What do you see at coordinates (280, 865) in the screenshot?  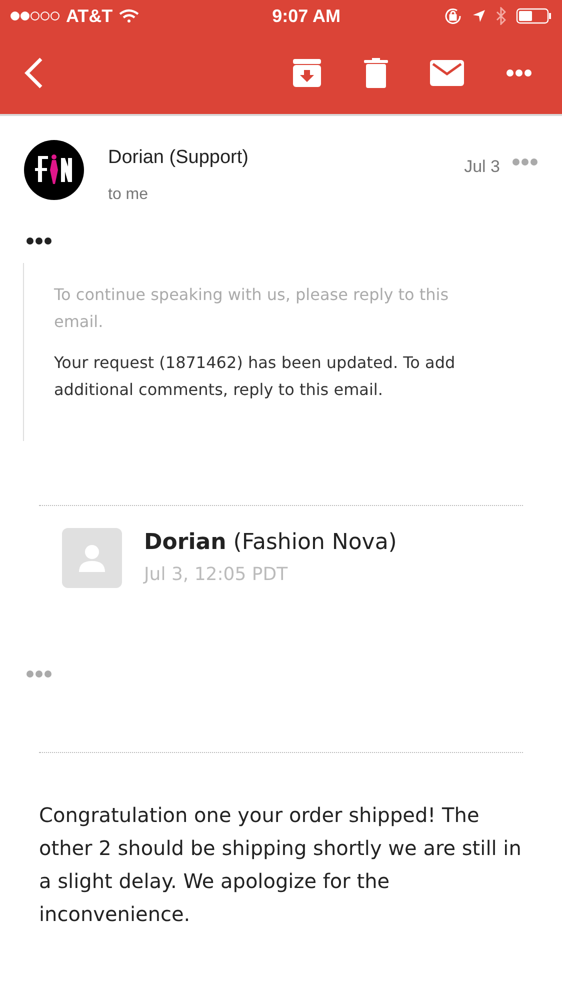 I see `message-body: Congratulation one your order shipped! The other 2 should be shipping shortly we are still in a slight delay. We apologize for the inconvenience.` at bounding box center [280, 865].